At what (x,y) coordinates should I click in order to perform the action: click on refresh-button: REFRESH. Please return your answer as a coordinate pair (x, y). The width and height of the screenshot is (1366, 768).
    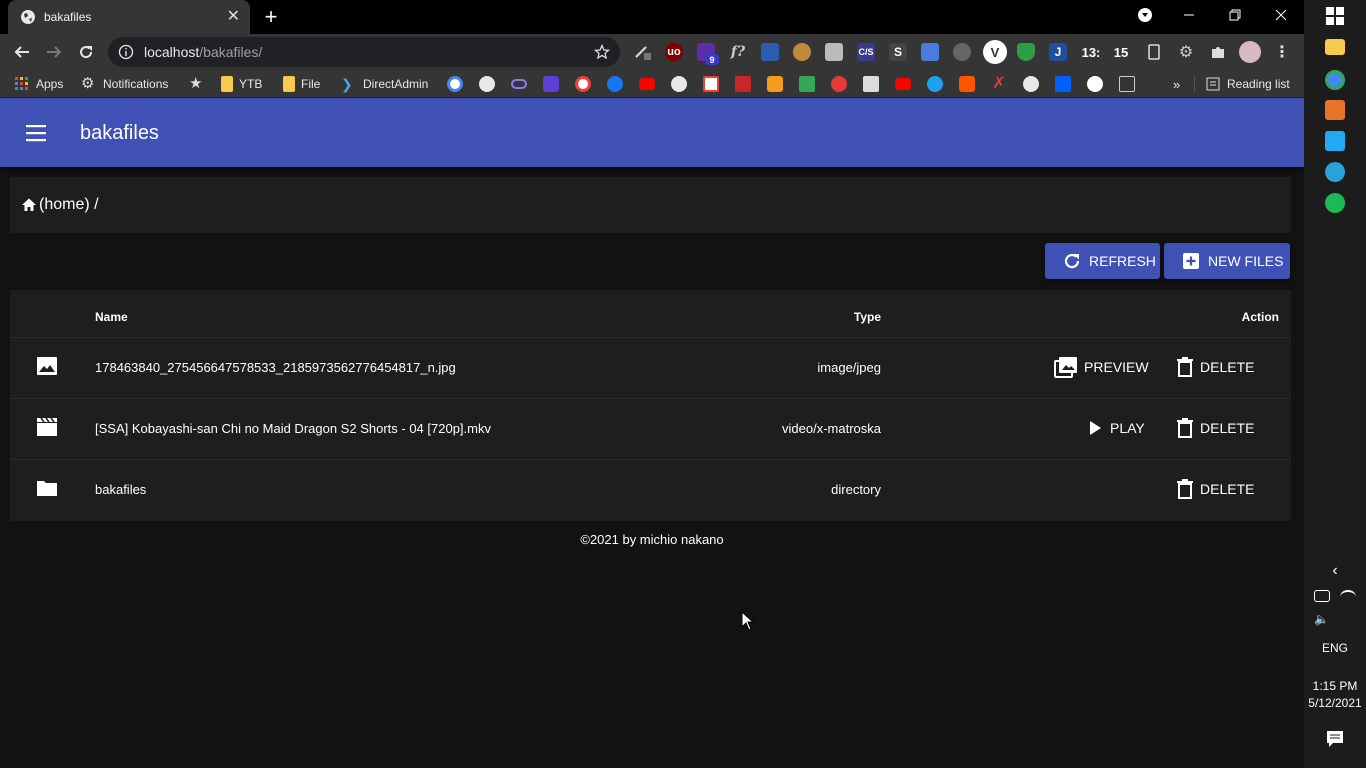
    Looking at the image, I should click on (1102, 261).